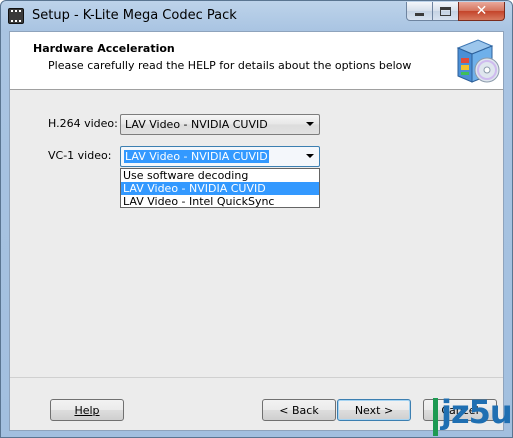 The height and width of the screenshot is (438, 513). I want to click on film-clapper-icon, so click(16, 16).